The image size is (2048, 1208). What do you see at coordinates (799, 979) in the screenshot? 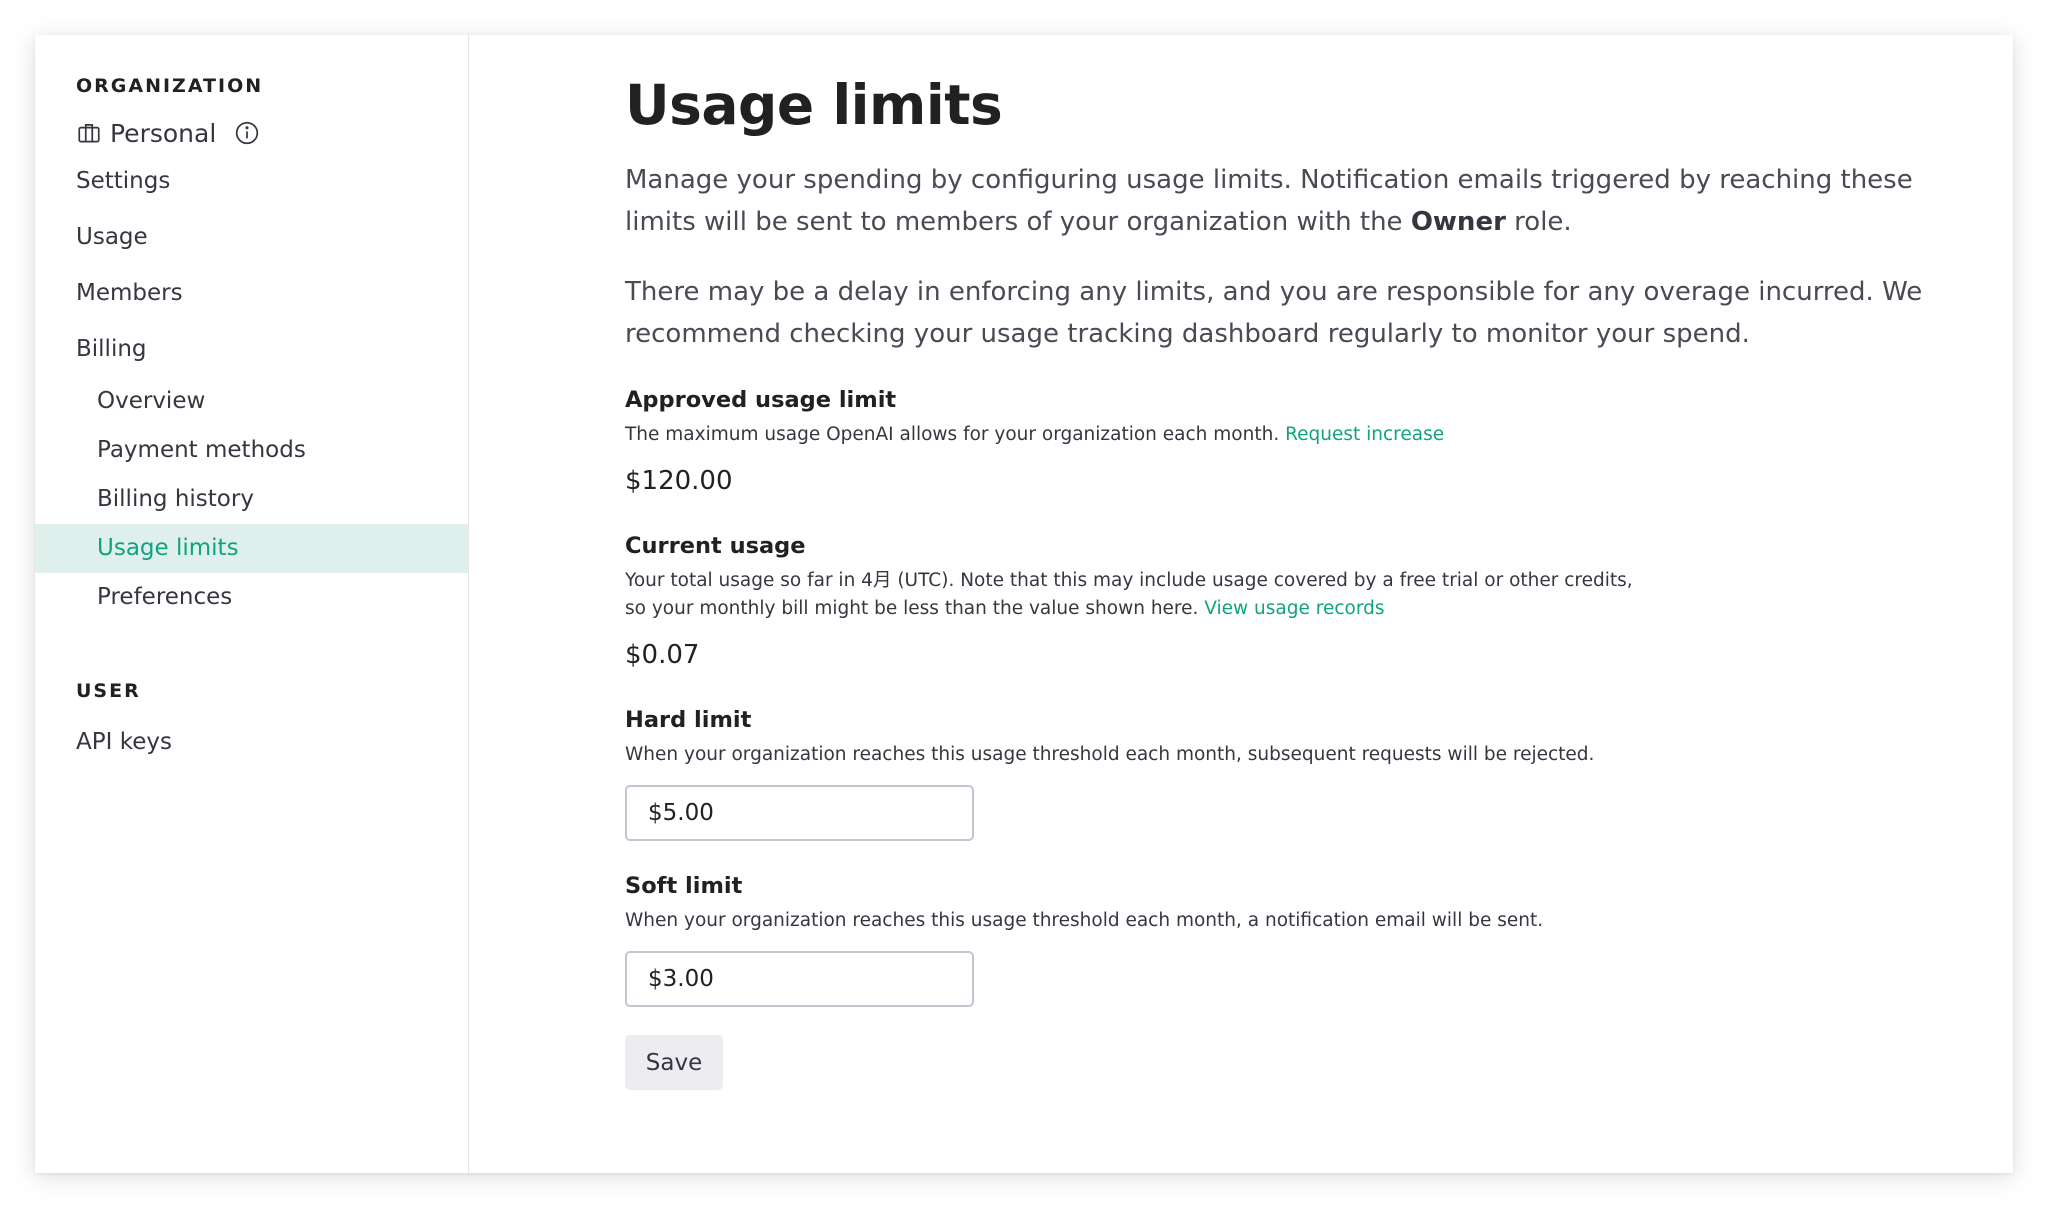
I see `soft-limit-input` at bounding box center [799, 979].